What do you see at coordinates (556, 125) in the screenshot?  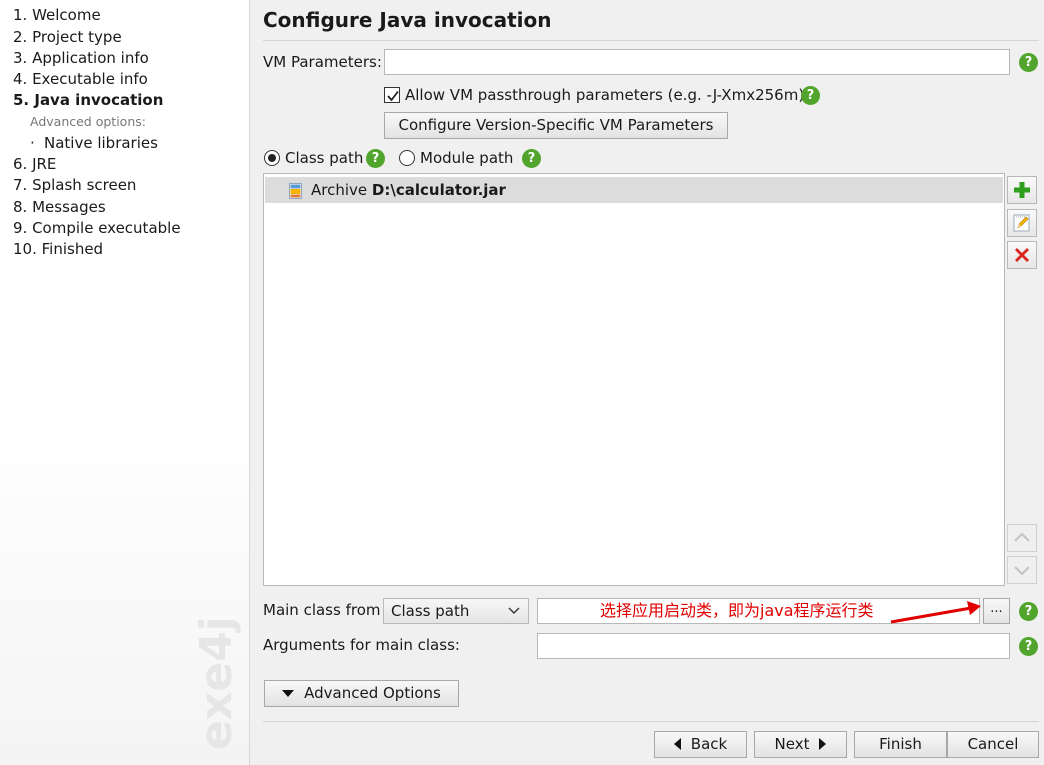 I see `configure-version-specific-vm-button: Configure Version-Specific VM Parameters` at bounding box center [556, 125].